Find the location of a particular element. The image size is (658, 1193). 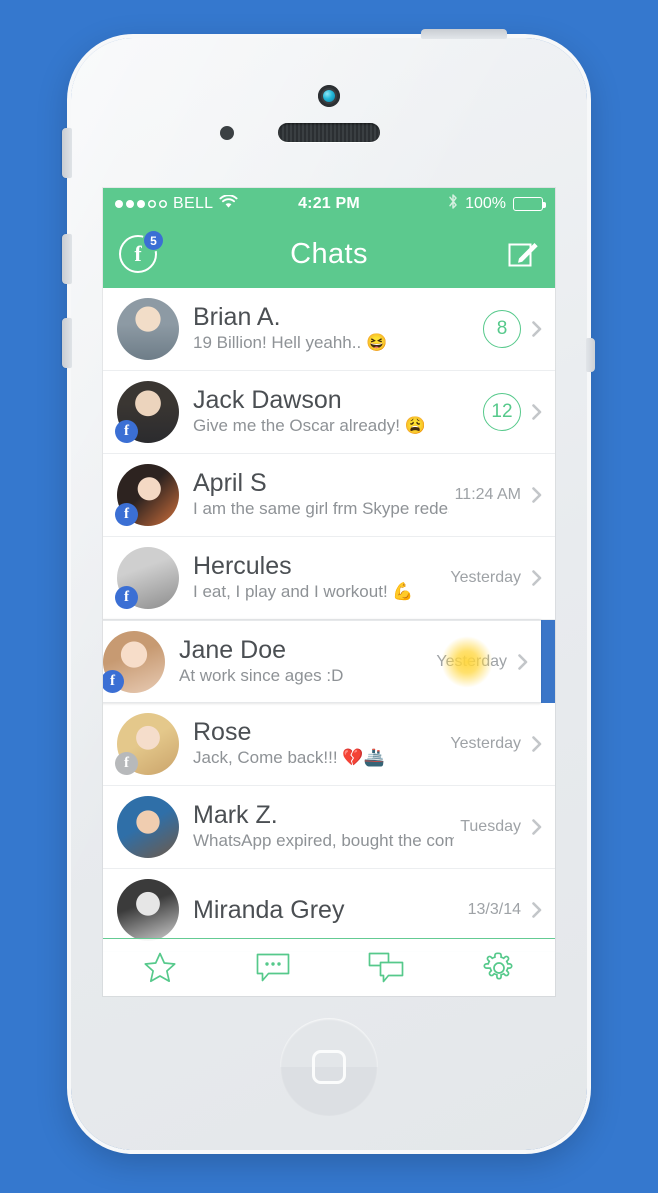

chat-row-text: Hercules I eat, I play and I workout! 💪 is located at coordinates (311, 578).